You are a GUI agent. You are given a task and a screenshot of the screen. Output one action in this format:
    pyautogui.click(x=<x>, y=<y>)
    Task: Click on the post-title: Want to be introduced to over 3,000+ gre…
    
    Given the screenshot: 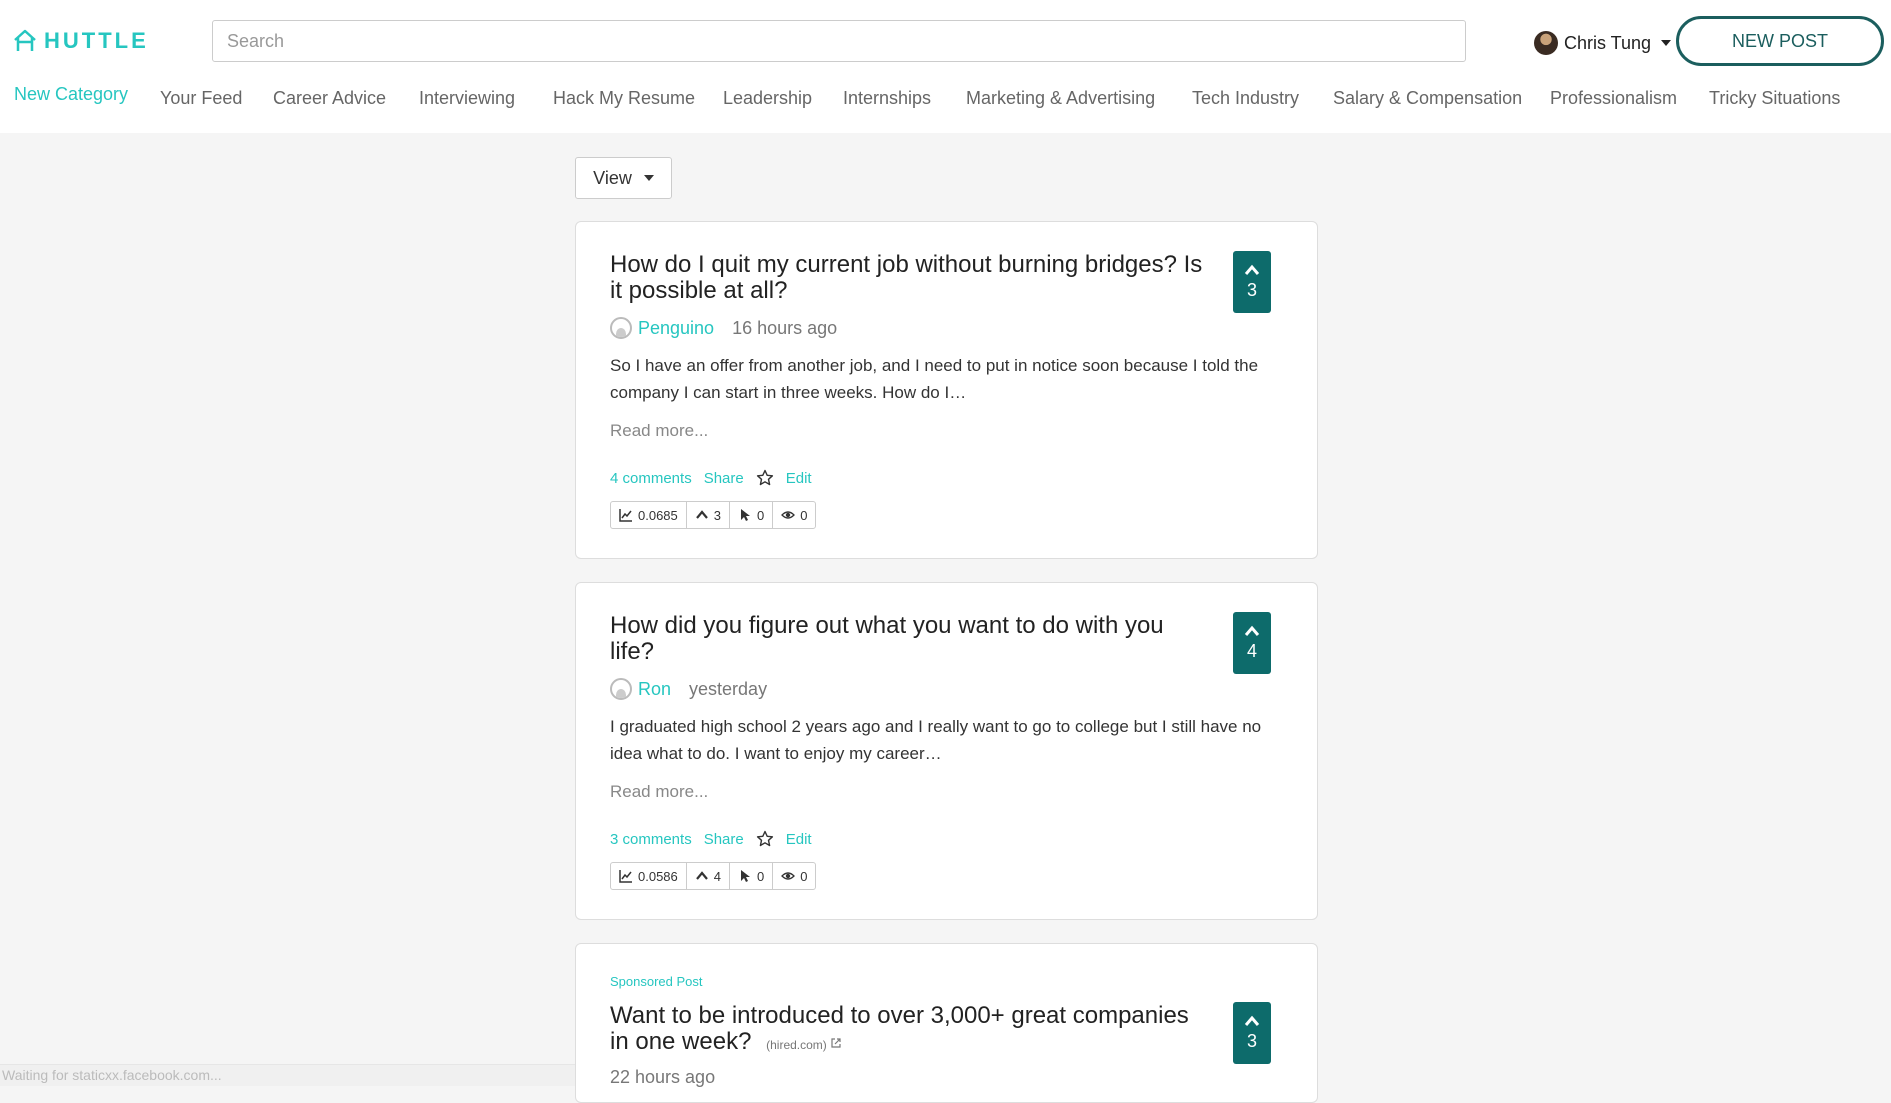 What is the action you would take?
    pyautogui.click(x=910, y=1030)
    